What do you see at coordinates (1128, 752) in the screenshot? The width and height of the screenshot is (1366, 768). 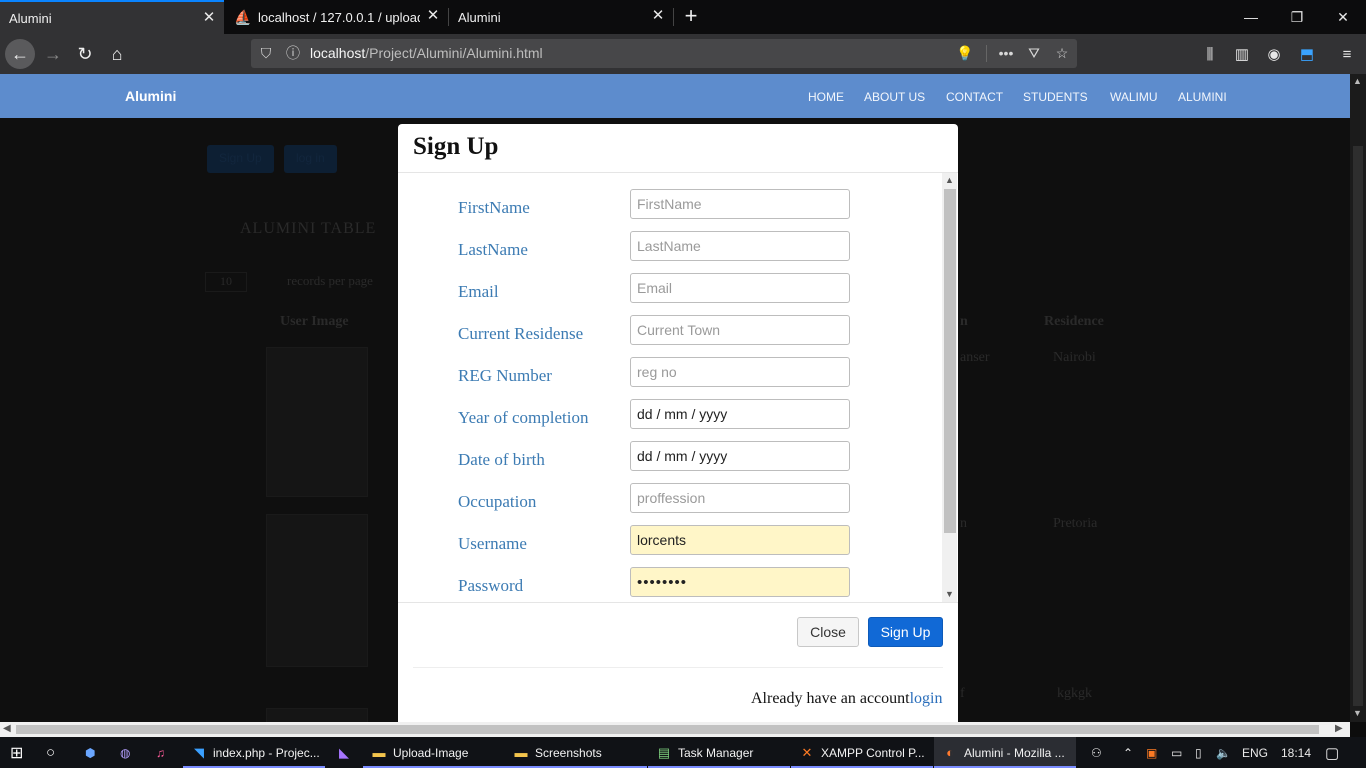 I see `tray-chevron-icon: ⌃` at bounding box center [1128, 752].